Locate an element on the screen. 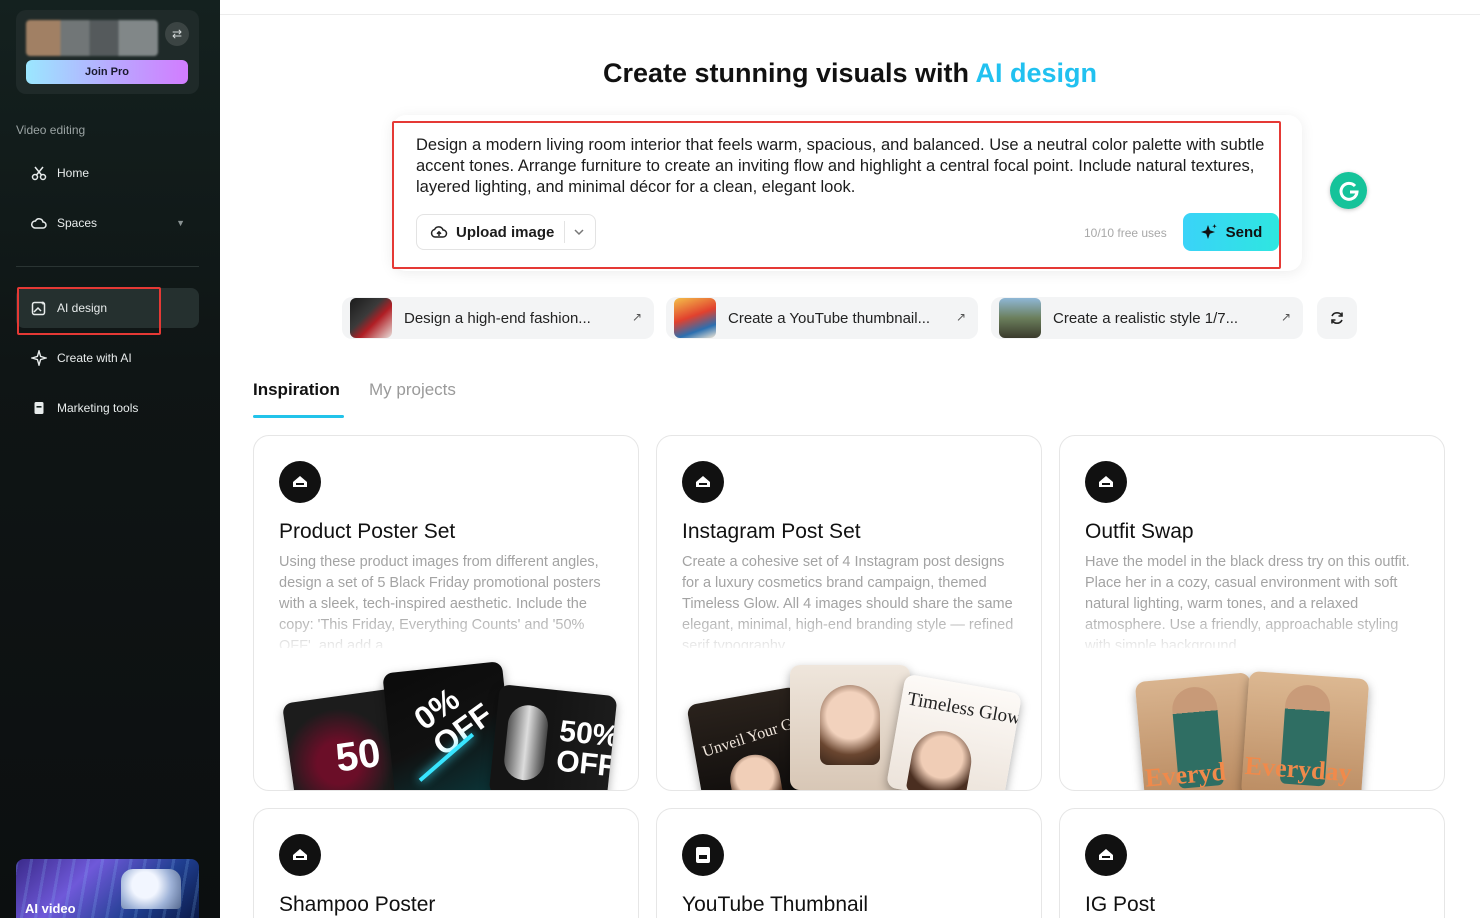 The width and height of the screenshot is (1480, 918). upload-image-button: Upload image is located at coordinates (506, 232).